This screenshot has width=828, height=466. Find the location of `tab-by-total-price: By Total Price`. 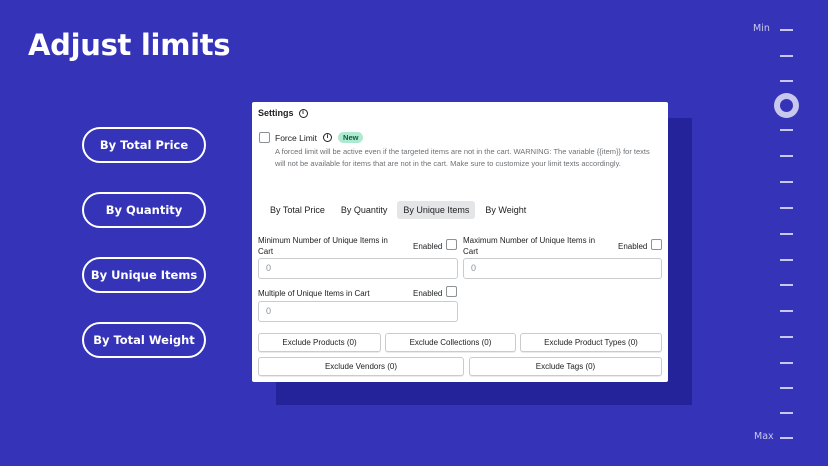

tab-by-total-price: By Total Price is located at coordinates (297, 210).